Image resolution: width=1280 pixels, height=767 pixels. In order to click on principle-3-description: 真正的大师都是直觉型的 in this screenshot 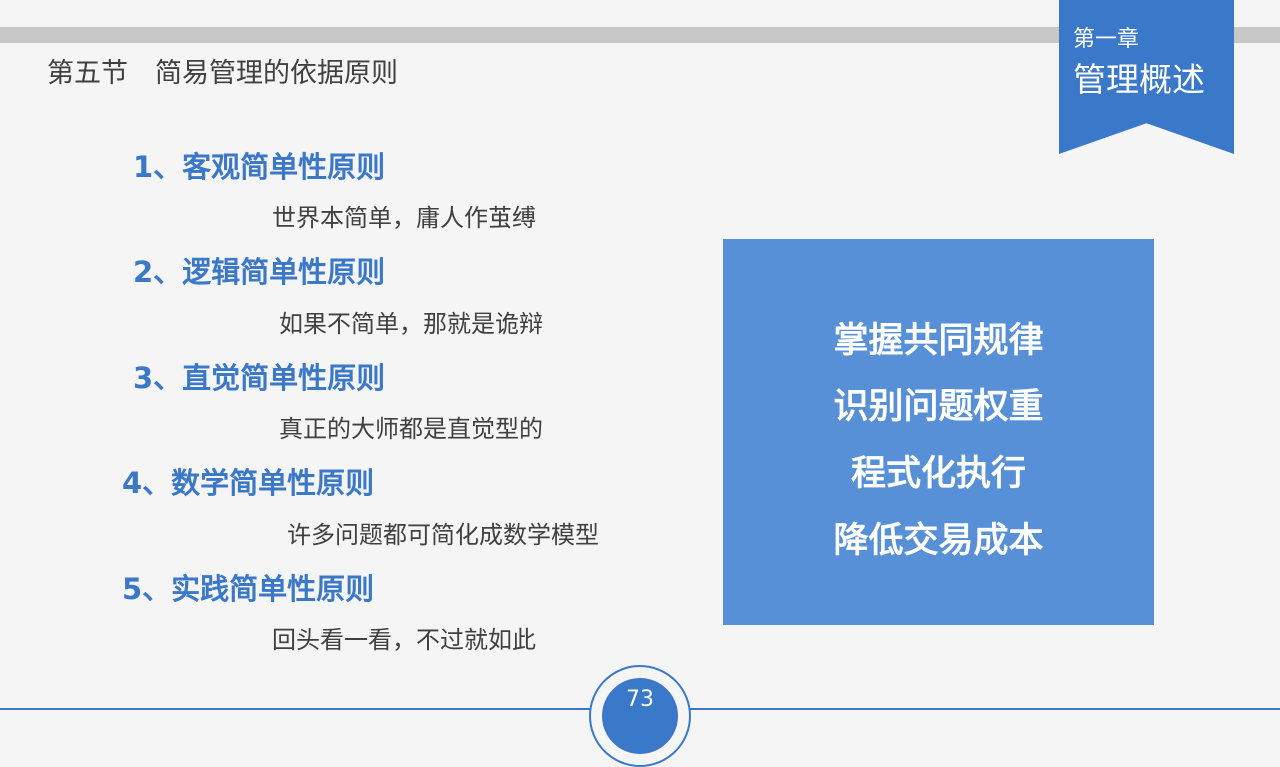, I will do `click(411, 429)`.